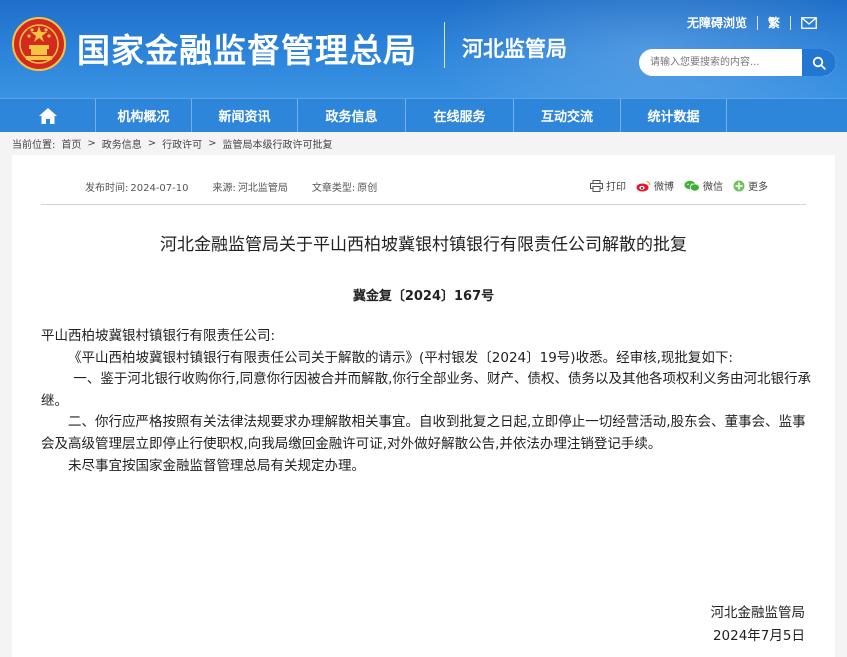  I want to click on top-links: 无障碍浏览 繁, so click(752, 22).